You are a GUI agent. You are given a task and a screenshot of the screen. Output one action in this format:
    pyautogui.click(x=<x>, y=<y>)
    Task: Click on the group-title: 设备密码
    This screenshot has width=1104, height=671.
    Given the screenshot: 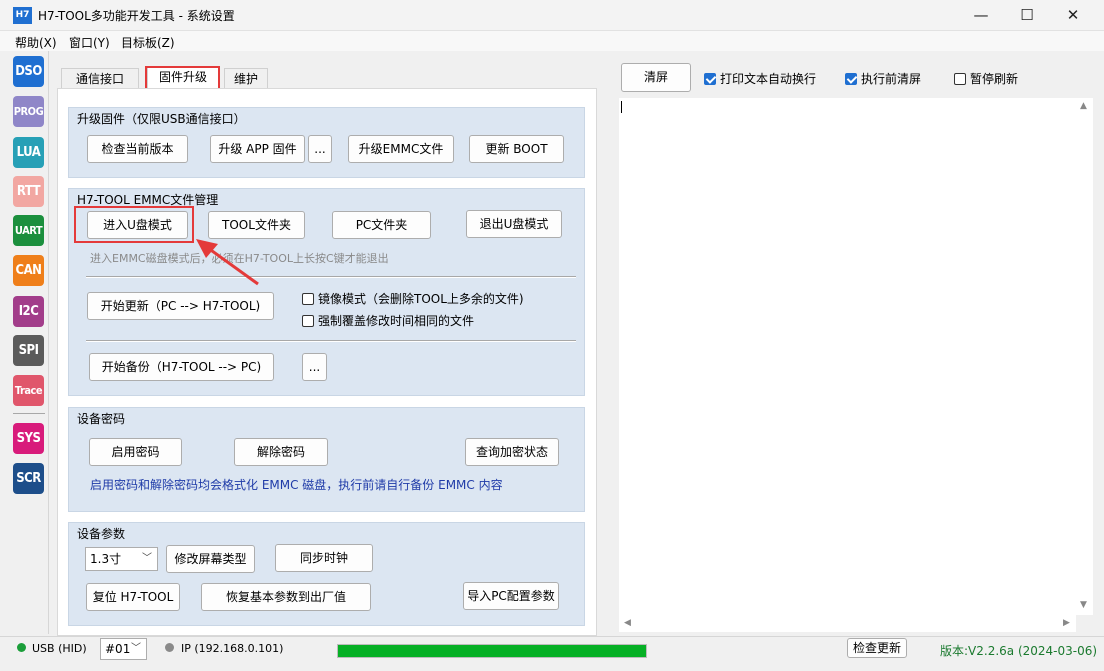 What is the action you would take?
    pyautogui.click(x=101, y=419)
    